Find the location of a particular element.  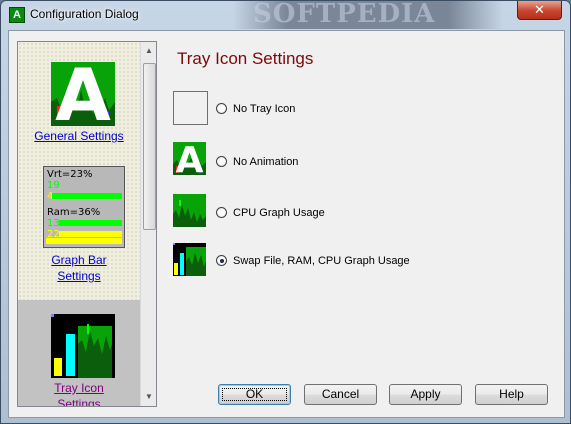

cpu-graph-icon is located at coordinates (189, 210).